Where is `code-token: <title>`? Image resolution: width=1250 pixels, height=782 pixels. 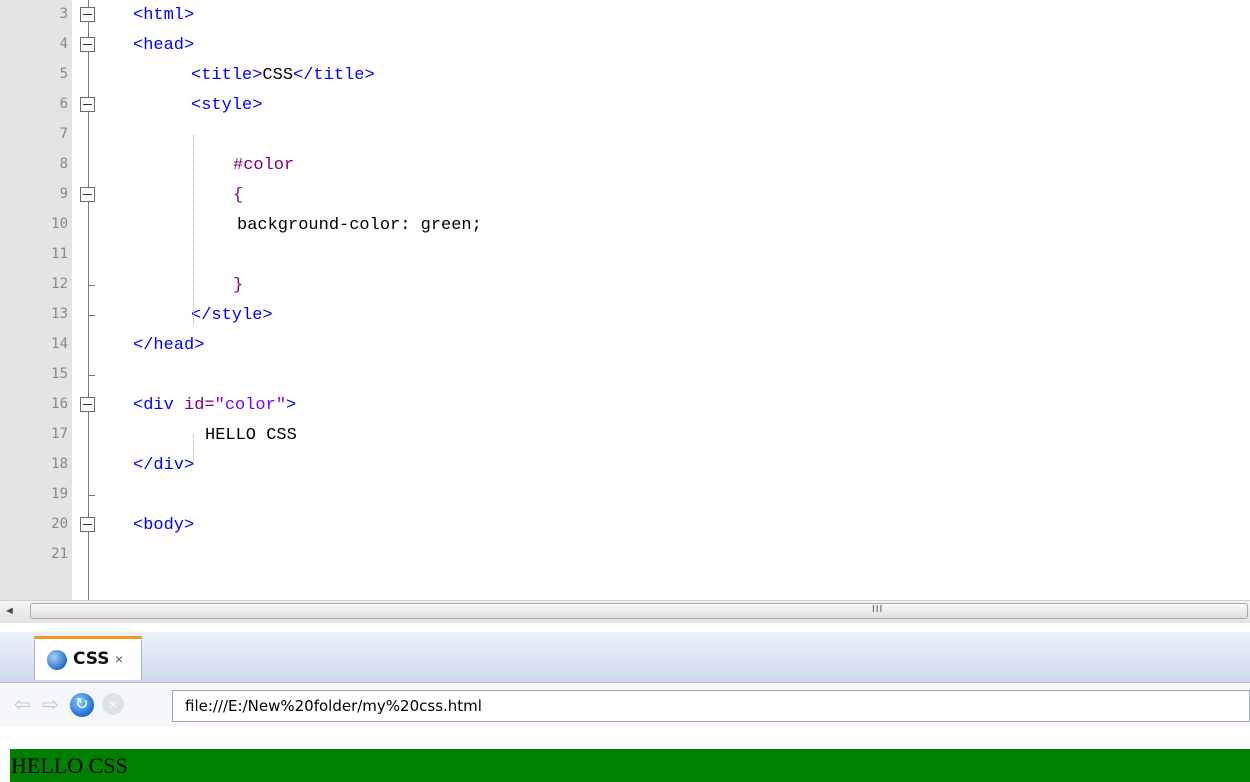 code-token: <title> is located at coordinates (227, 75).